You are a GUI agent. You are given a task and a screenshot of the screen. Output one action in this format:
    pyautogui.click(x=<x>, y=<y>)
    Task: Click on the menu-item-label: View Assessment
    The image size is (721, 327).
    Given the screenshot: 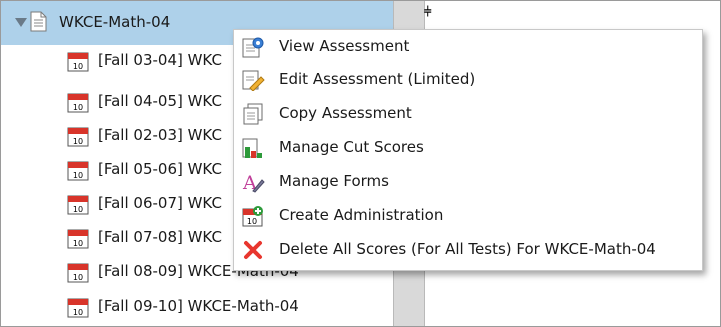 What is the action you would take?
    pyautogui.click(x=344, y=46)
    